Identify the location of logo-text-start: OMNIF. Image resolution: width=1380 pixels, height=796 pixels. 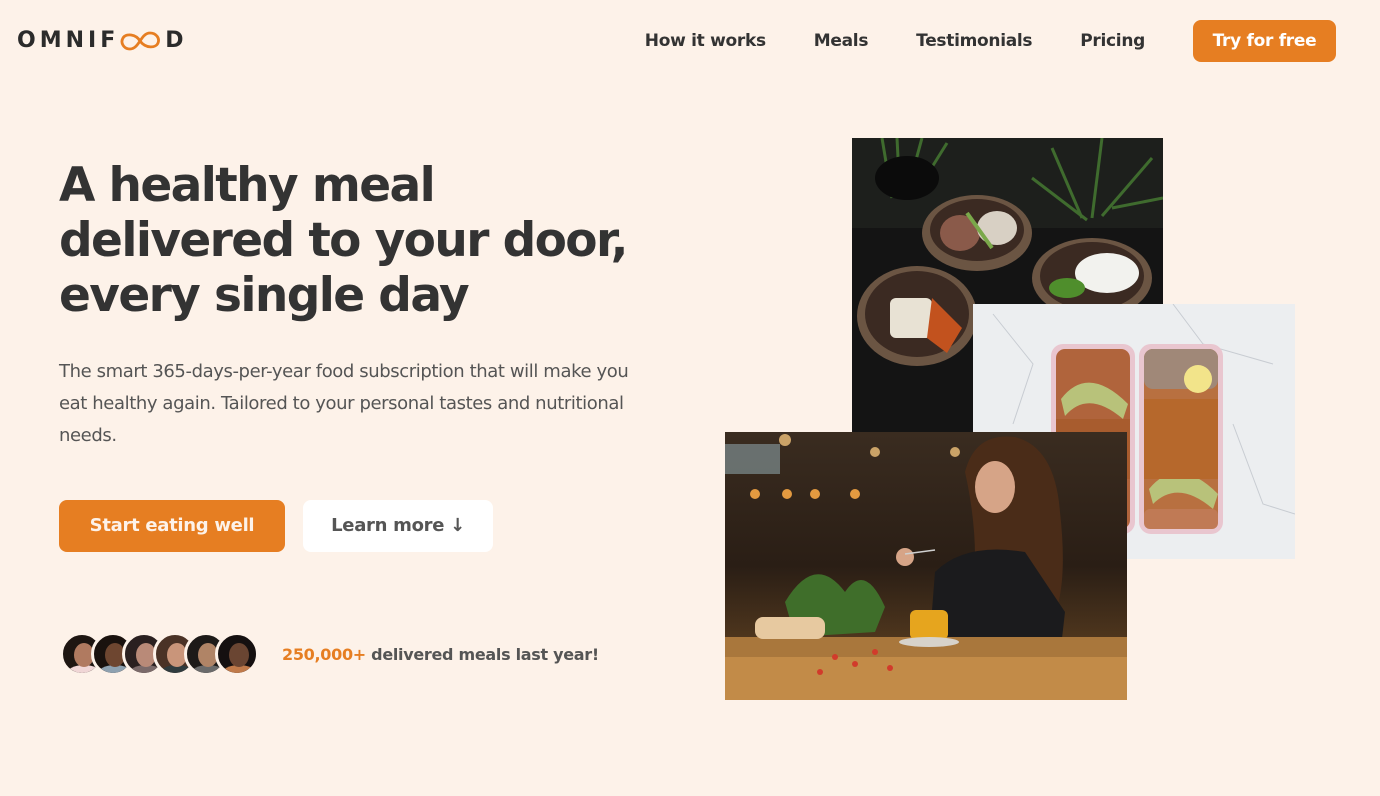
(68, 40).